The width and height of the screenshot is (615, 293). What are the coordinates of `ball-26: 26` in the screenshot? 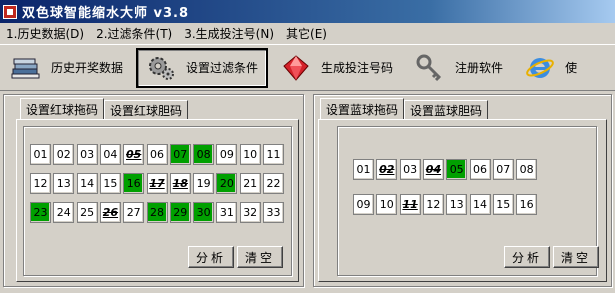 It's located at (110, 212).